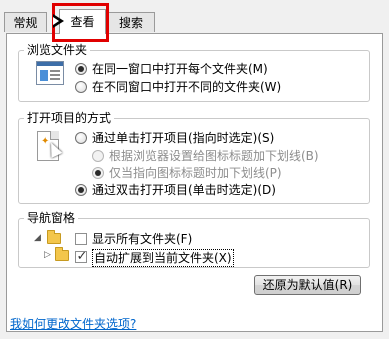  Describe the element at coordinates (81, 69) in the screenshot. I see `open-same-window-radio` at that location.